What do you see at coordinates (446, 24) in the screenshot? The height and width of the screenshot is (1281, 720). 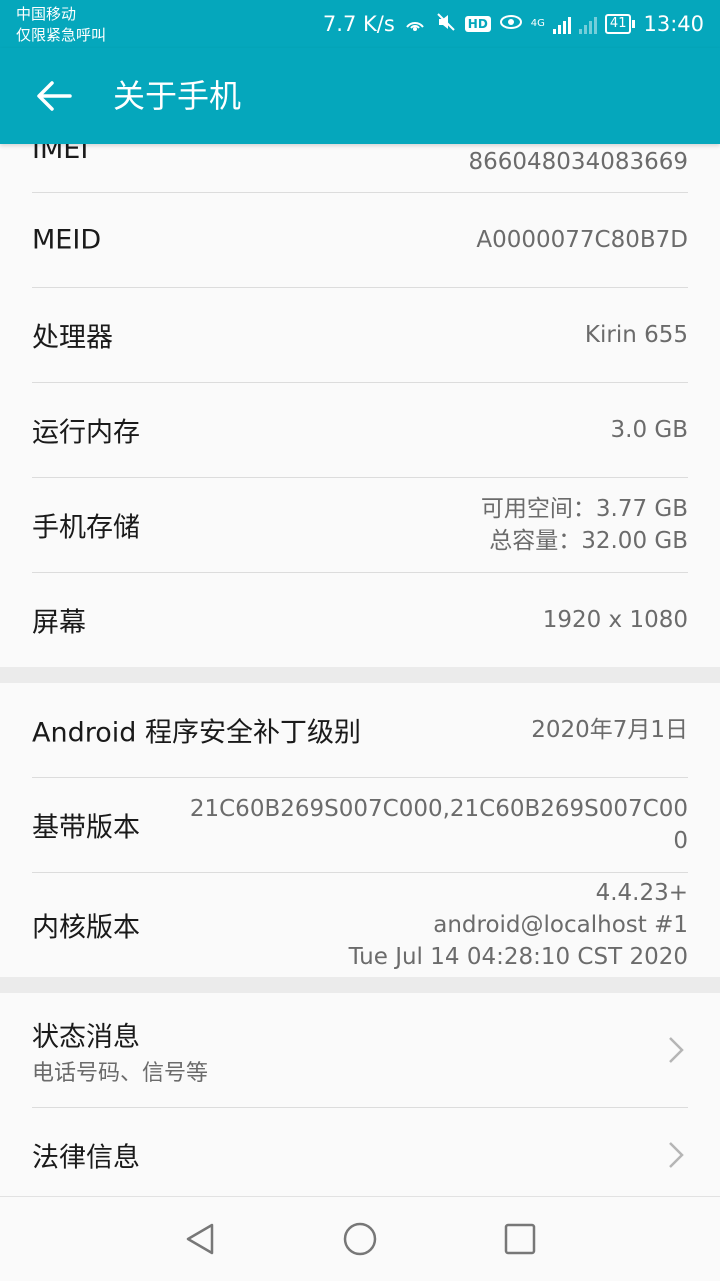 I see `mute-icon` at bounding box center [446, 24].